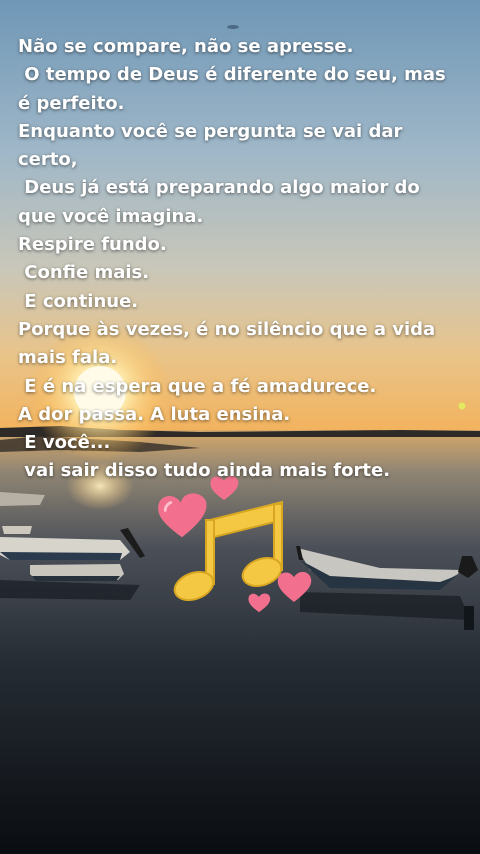 This screenshot has width=480, height=854. What do you see at coordinates (92, 245) in the screenshot?
I see `quote-line: Respire fundo.` at bounding box center [92, 245].